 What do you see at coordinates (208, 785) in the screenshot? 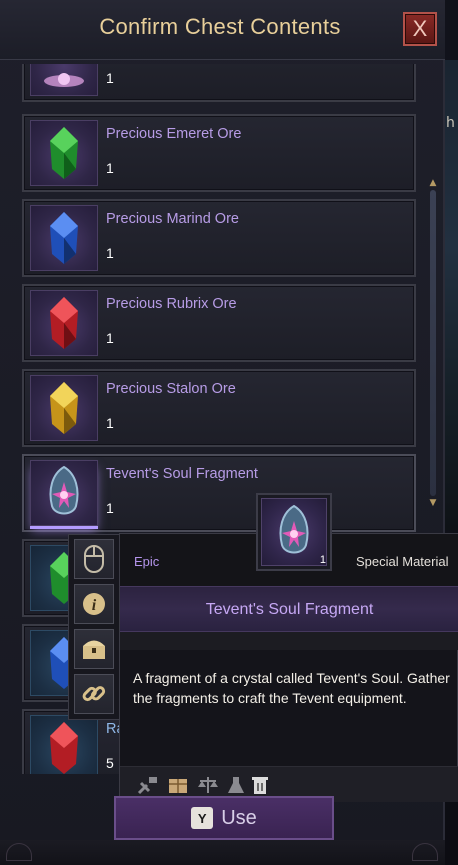
I see `market-icon` at bounding box center [208, 785].